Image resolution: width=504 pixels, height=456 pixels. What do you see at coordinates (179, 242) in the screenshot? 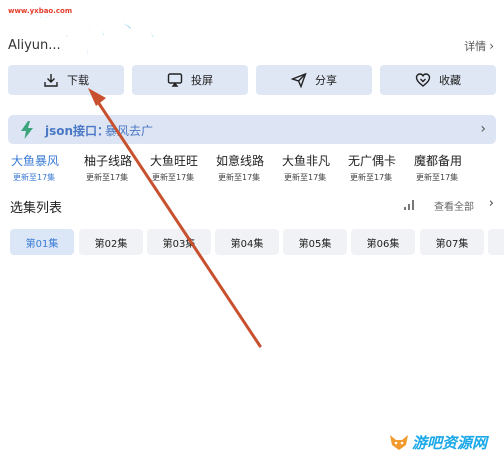
I see `episode-button: 第03集` at bounding box center [179, 242].